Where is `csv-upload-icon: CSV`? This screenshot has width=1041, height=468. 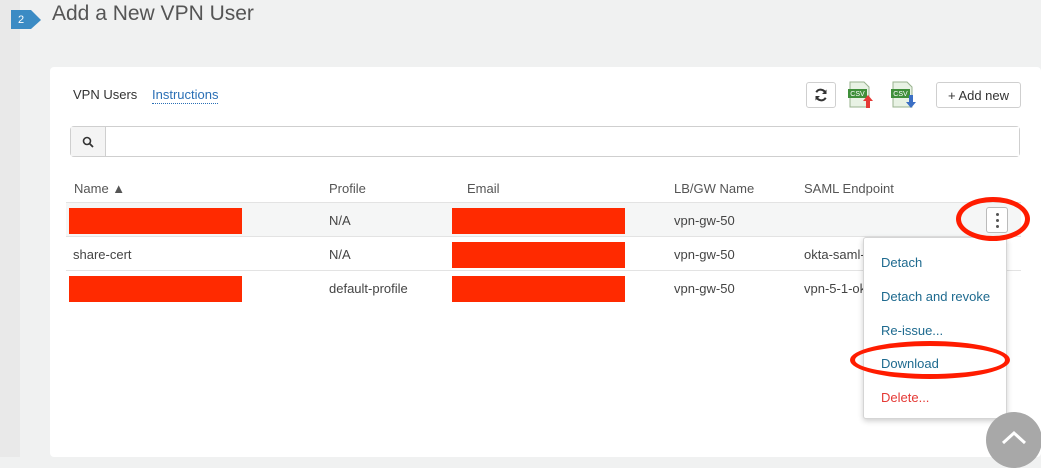
csv-upload-icon: CSV is located at coordinates (860, 95).